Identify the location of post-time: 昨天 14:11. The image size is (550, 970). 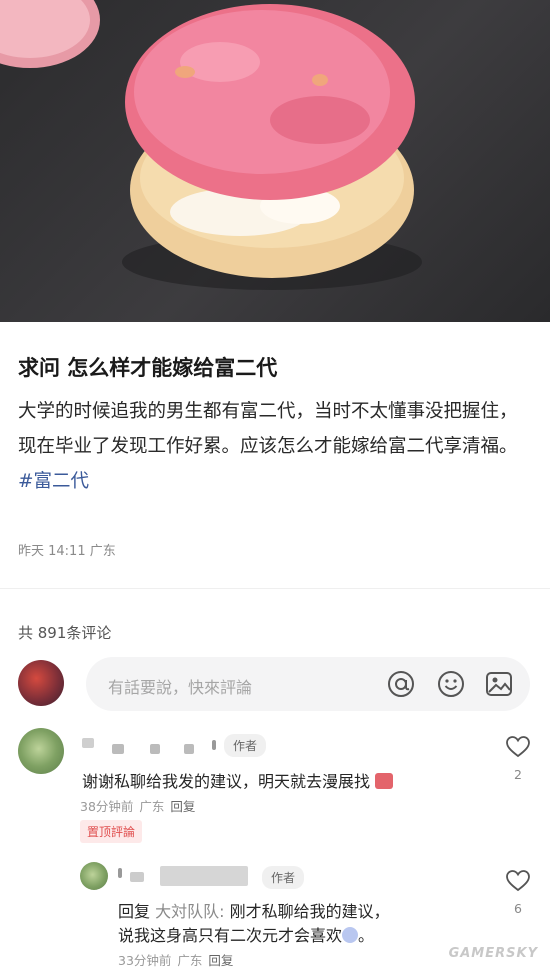
(52, 551).